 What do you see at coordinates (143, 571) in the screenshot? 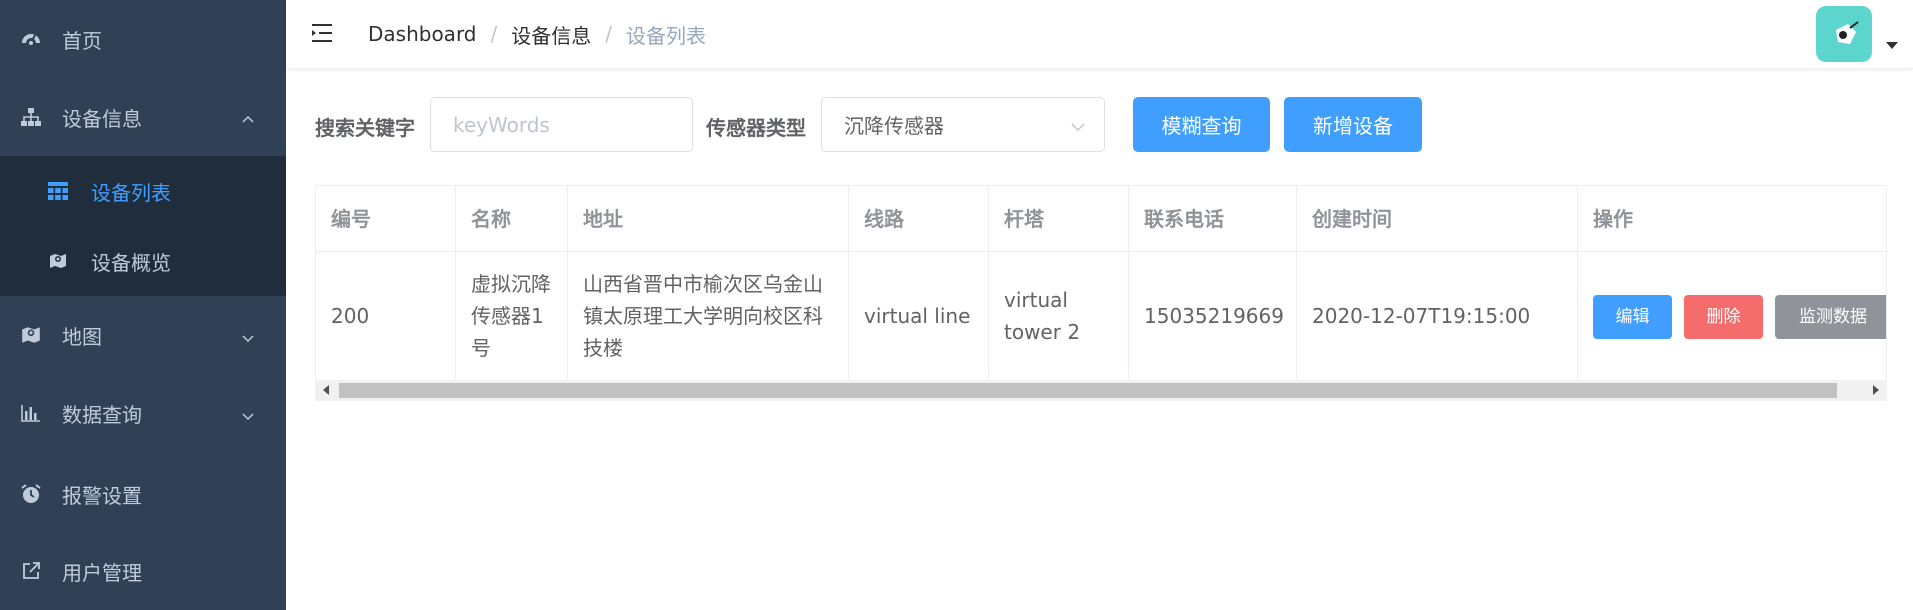
I see `sidebar-item-user-management: 用户管理` at bounding box center [143, 571].